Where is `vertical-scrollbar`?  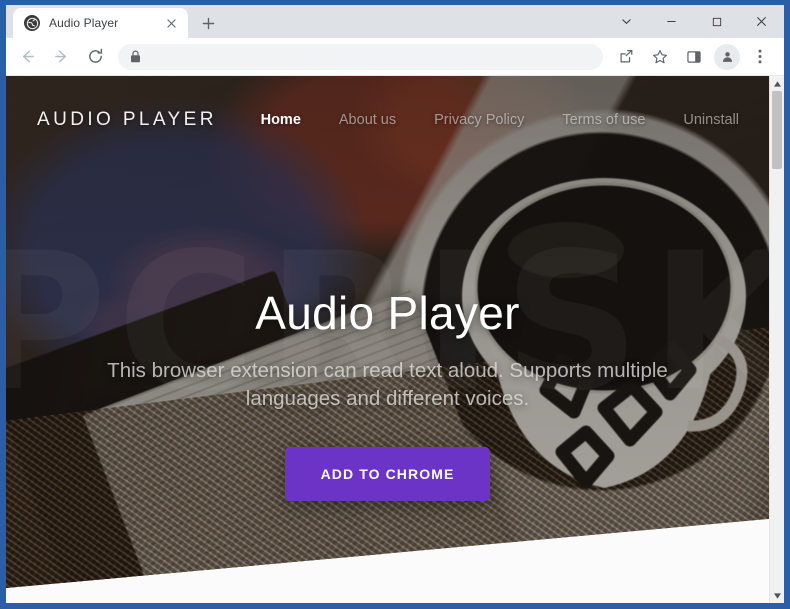
vertical-scrollbar is located at coordinates (776, 339).